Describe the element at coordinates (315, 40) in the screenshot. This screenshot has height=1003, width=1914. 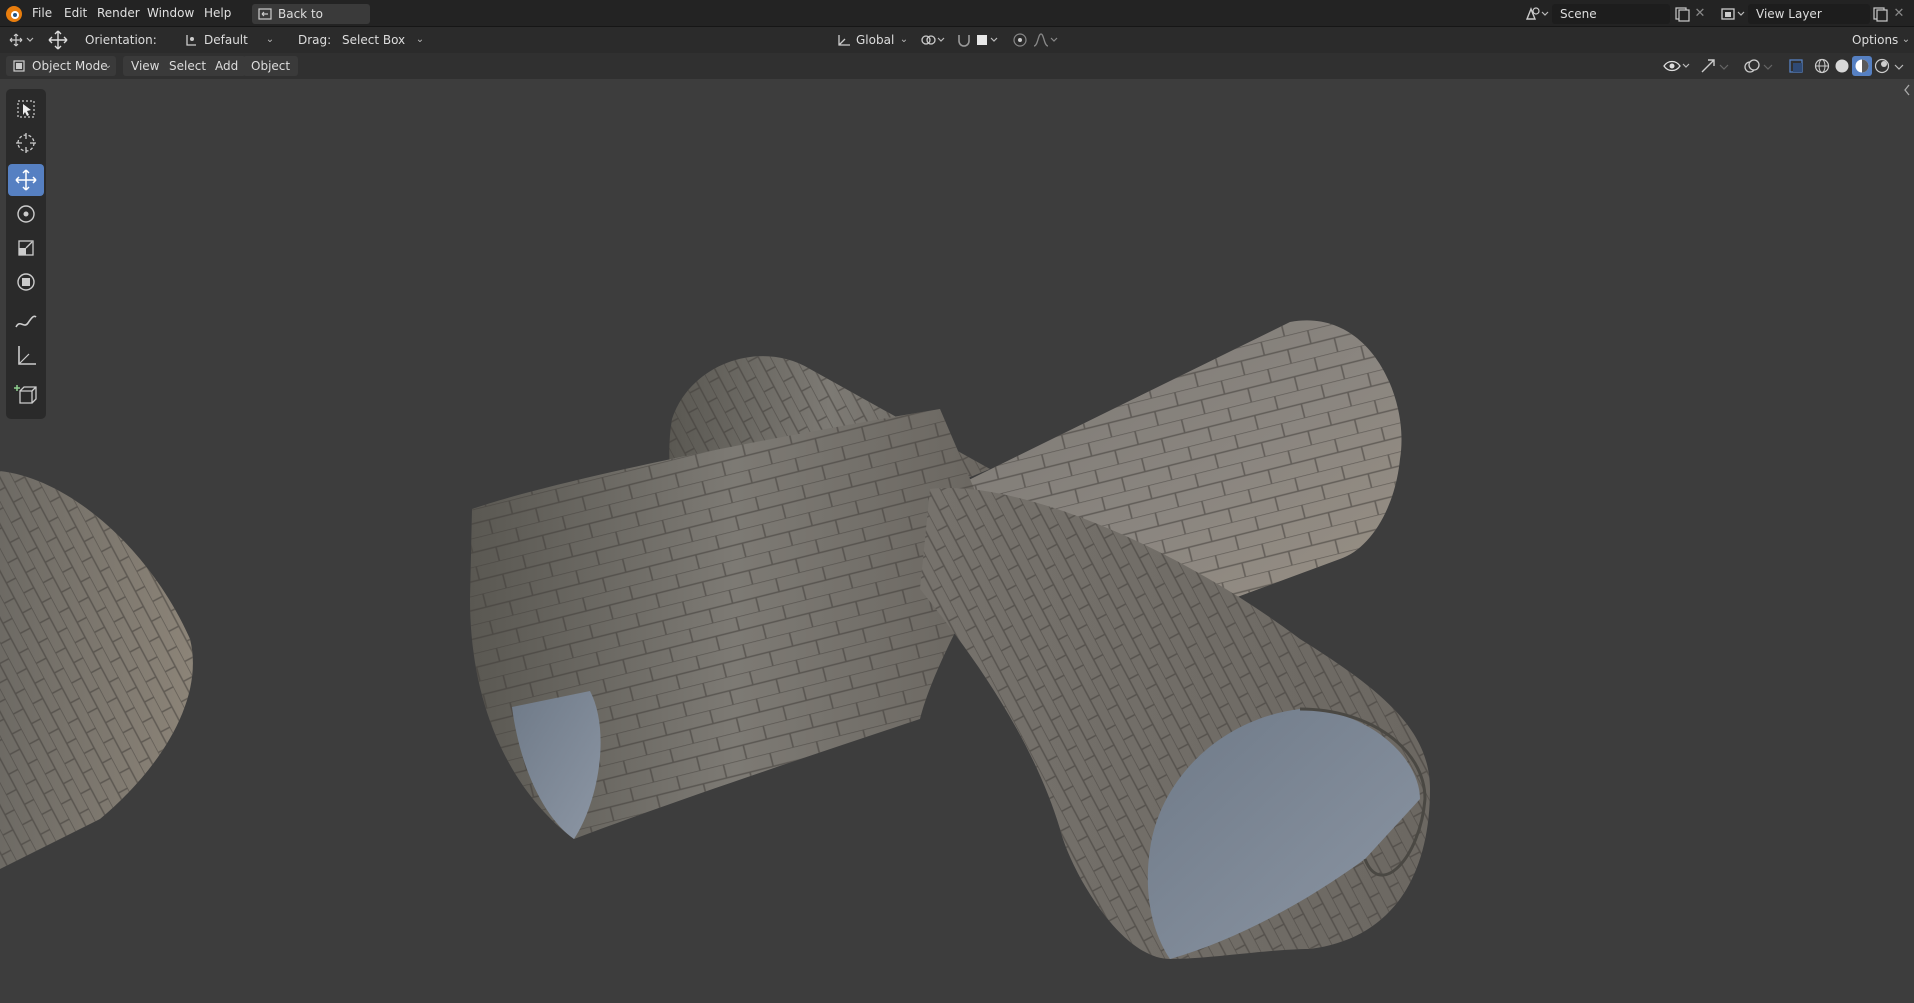
I see `drag-label: Drag:` at that location.